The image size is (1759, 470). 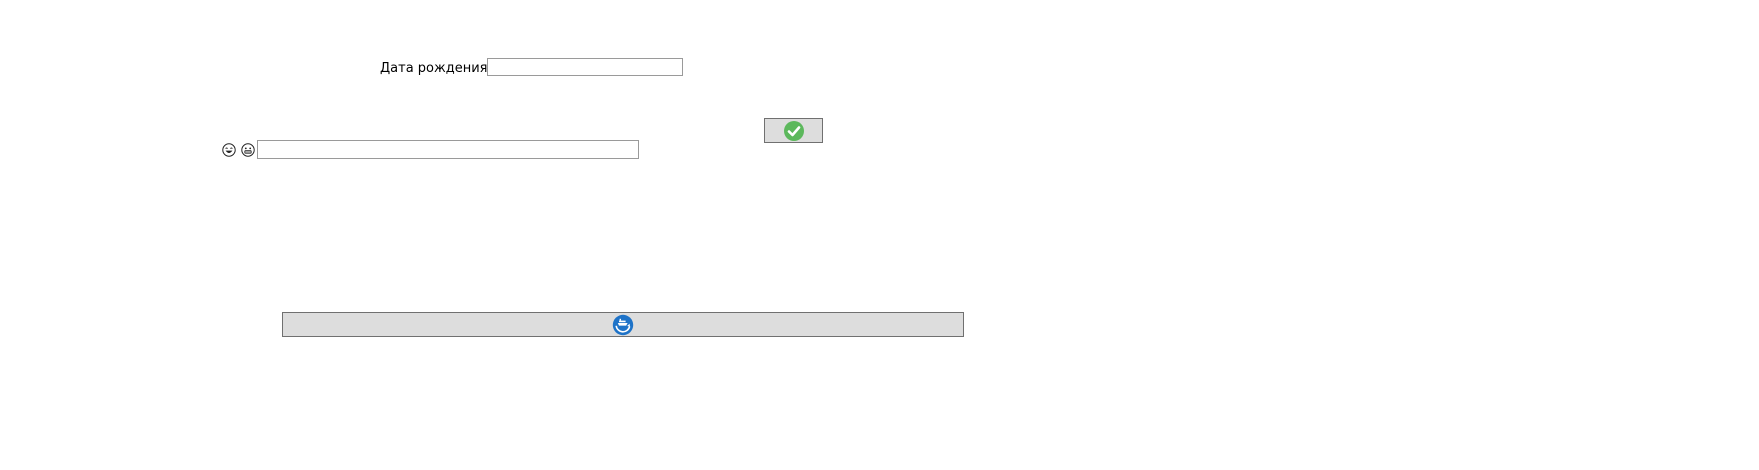 I want to click on birth-date-label: Дата рождения, so click(x=434, y=68).